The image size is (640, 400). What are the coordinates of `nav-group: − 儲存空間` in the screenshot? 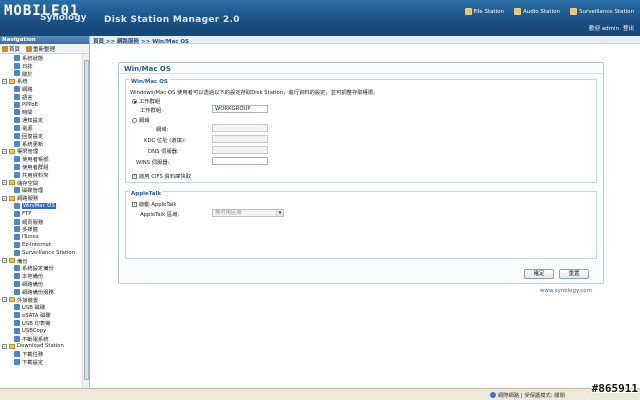 It's located at (41, 183).